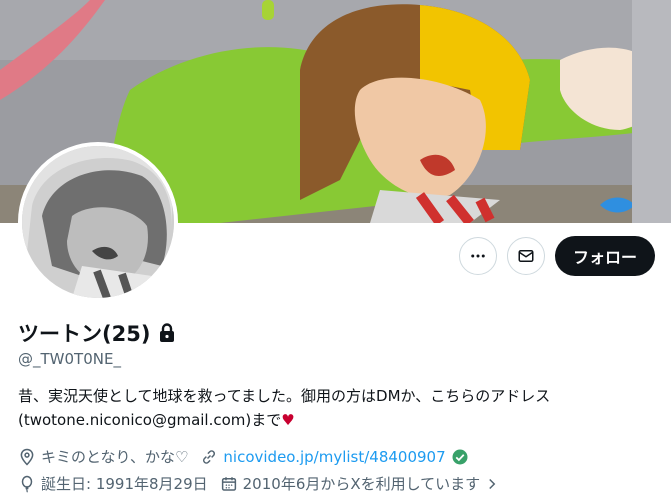 This screenshot has height=500, width=671. I want to click on birthday-text: 誕生日: 1991年8月29日, so click(124, 484).